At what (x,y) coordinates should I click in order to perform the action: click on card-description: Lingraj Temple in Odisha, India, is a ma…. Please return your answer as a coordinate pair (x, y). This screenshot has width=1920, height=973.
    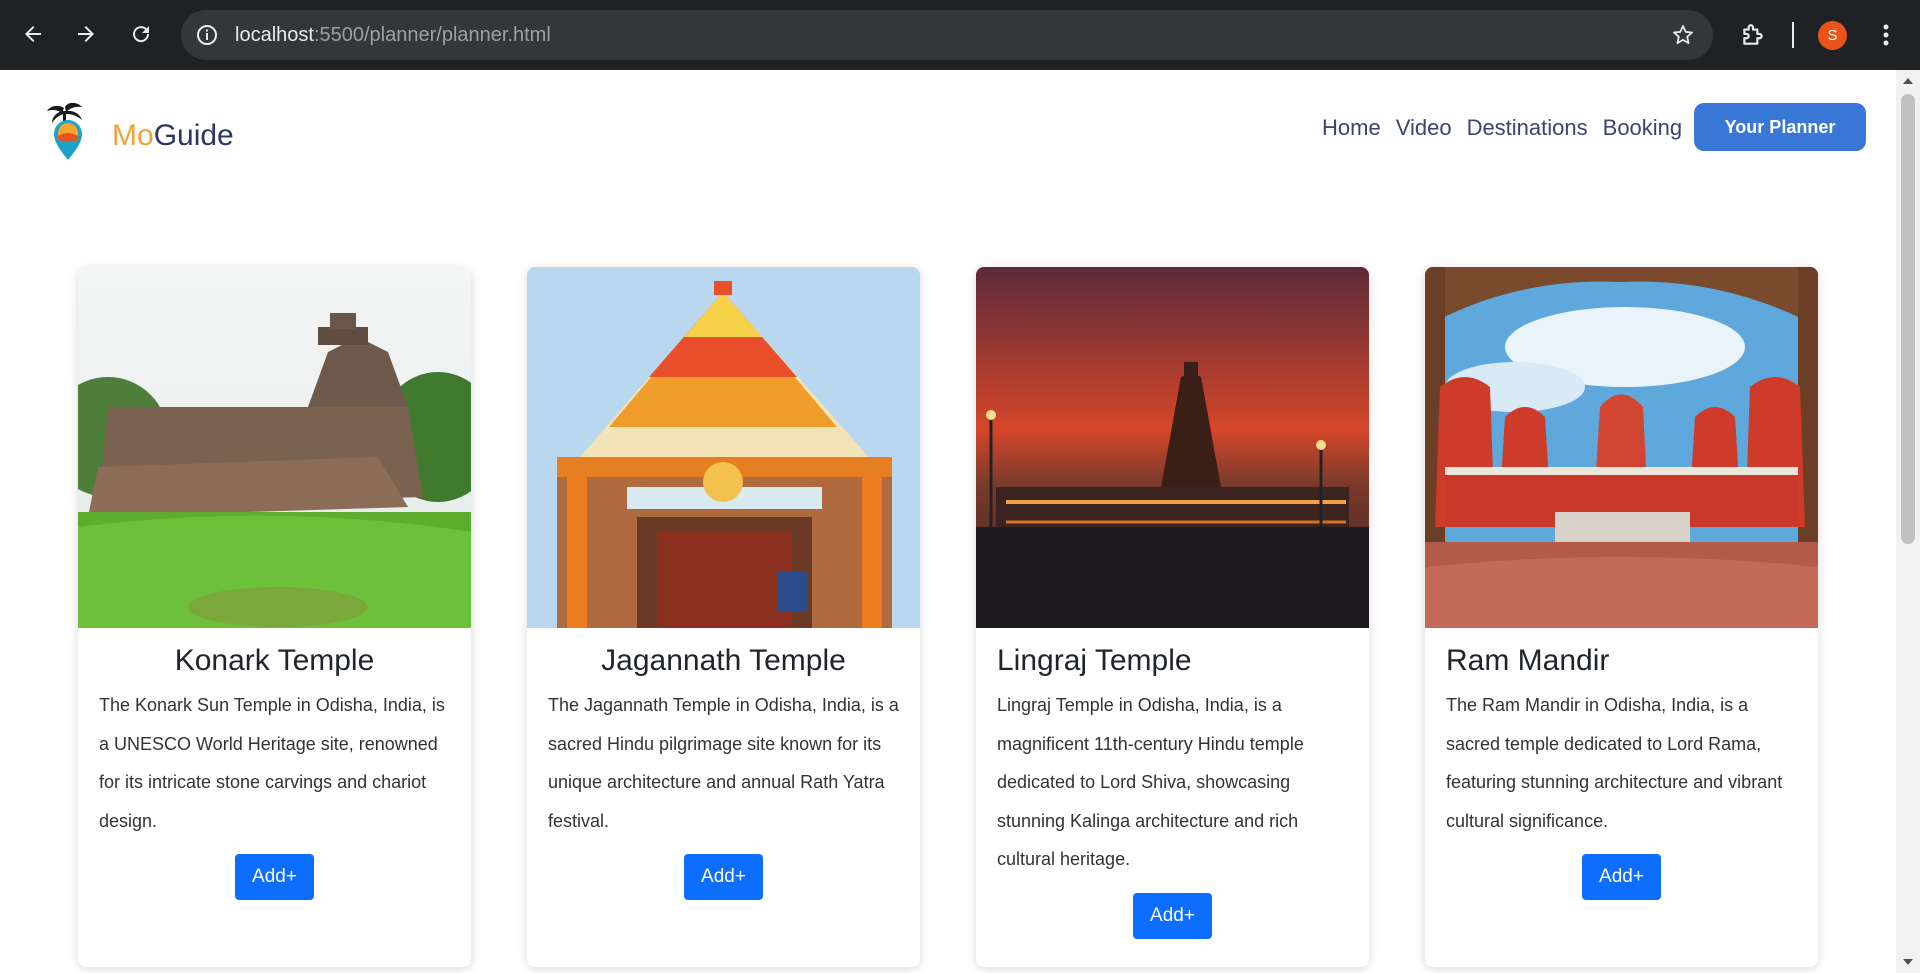
    Looking at the image, I should click on (1150, 782).